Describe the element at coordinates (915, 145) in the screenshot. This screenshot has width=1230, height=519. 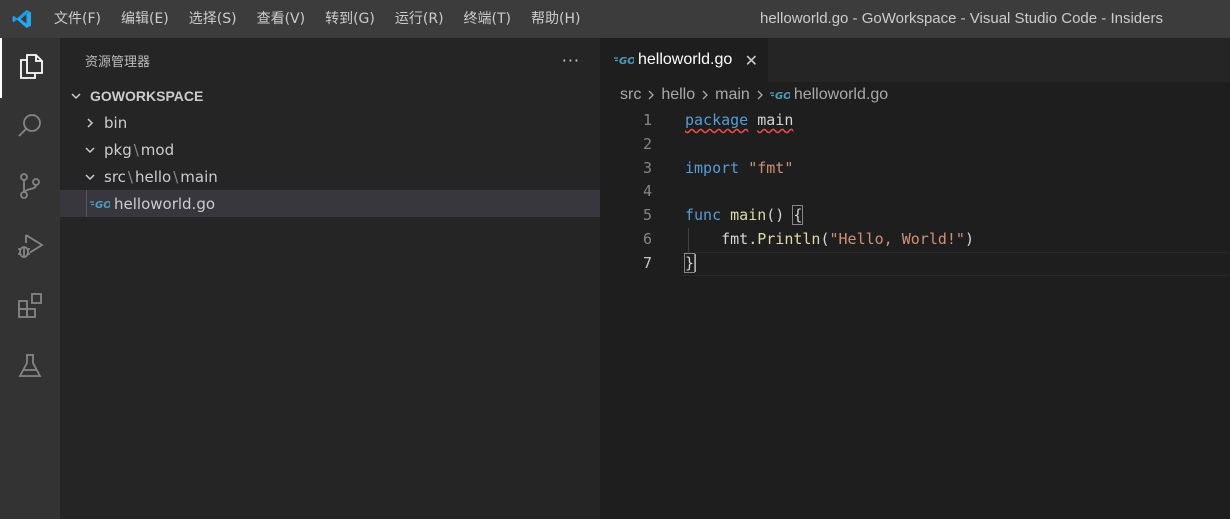
I see `code-line: 2` at that location.